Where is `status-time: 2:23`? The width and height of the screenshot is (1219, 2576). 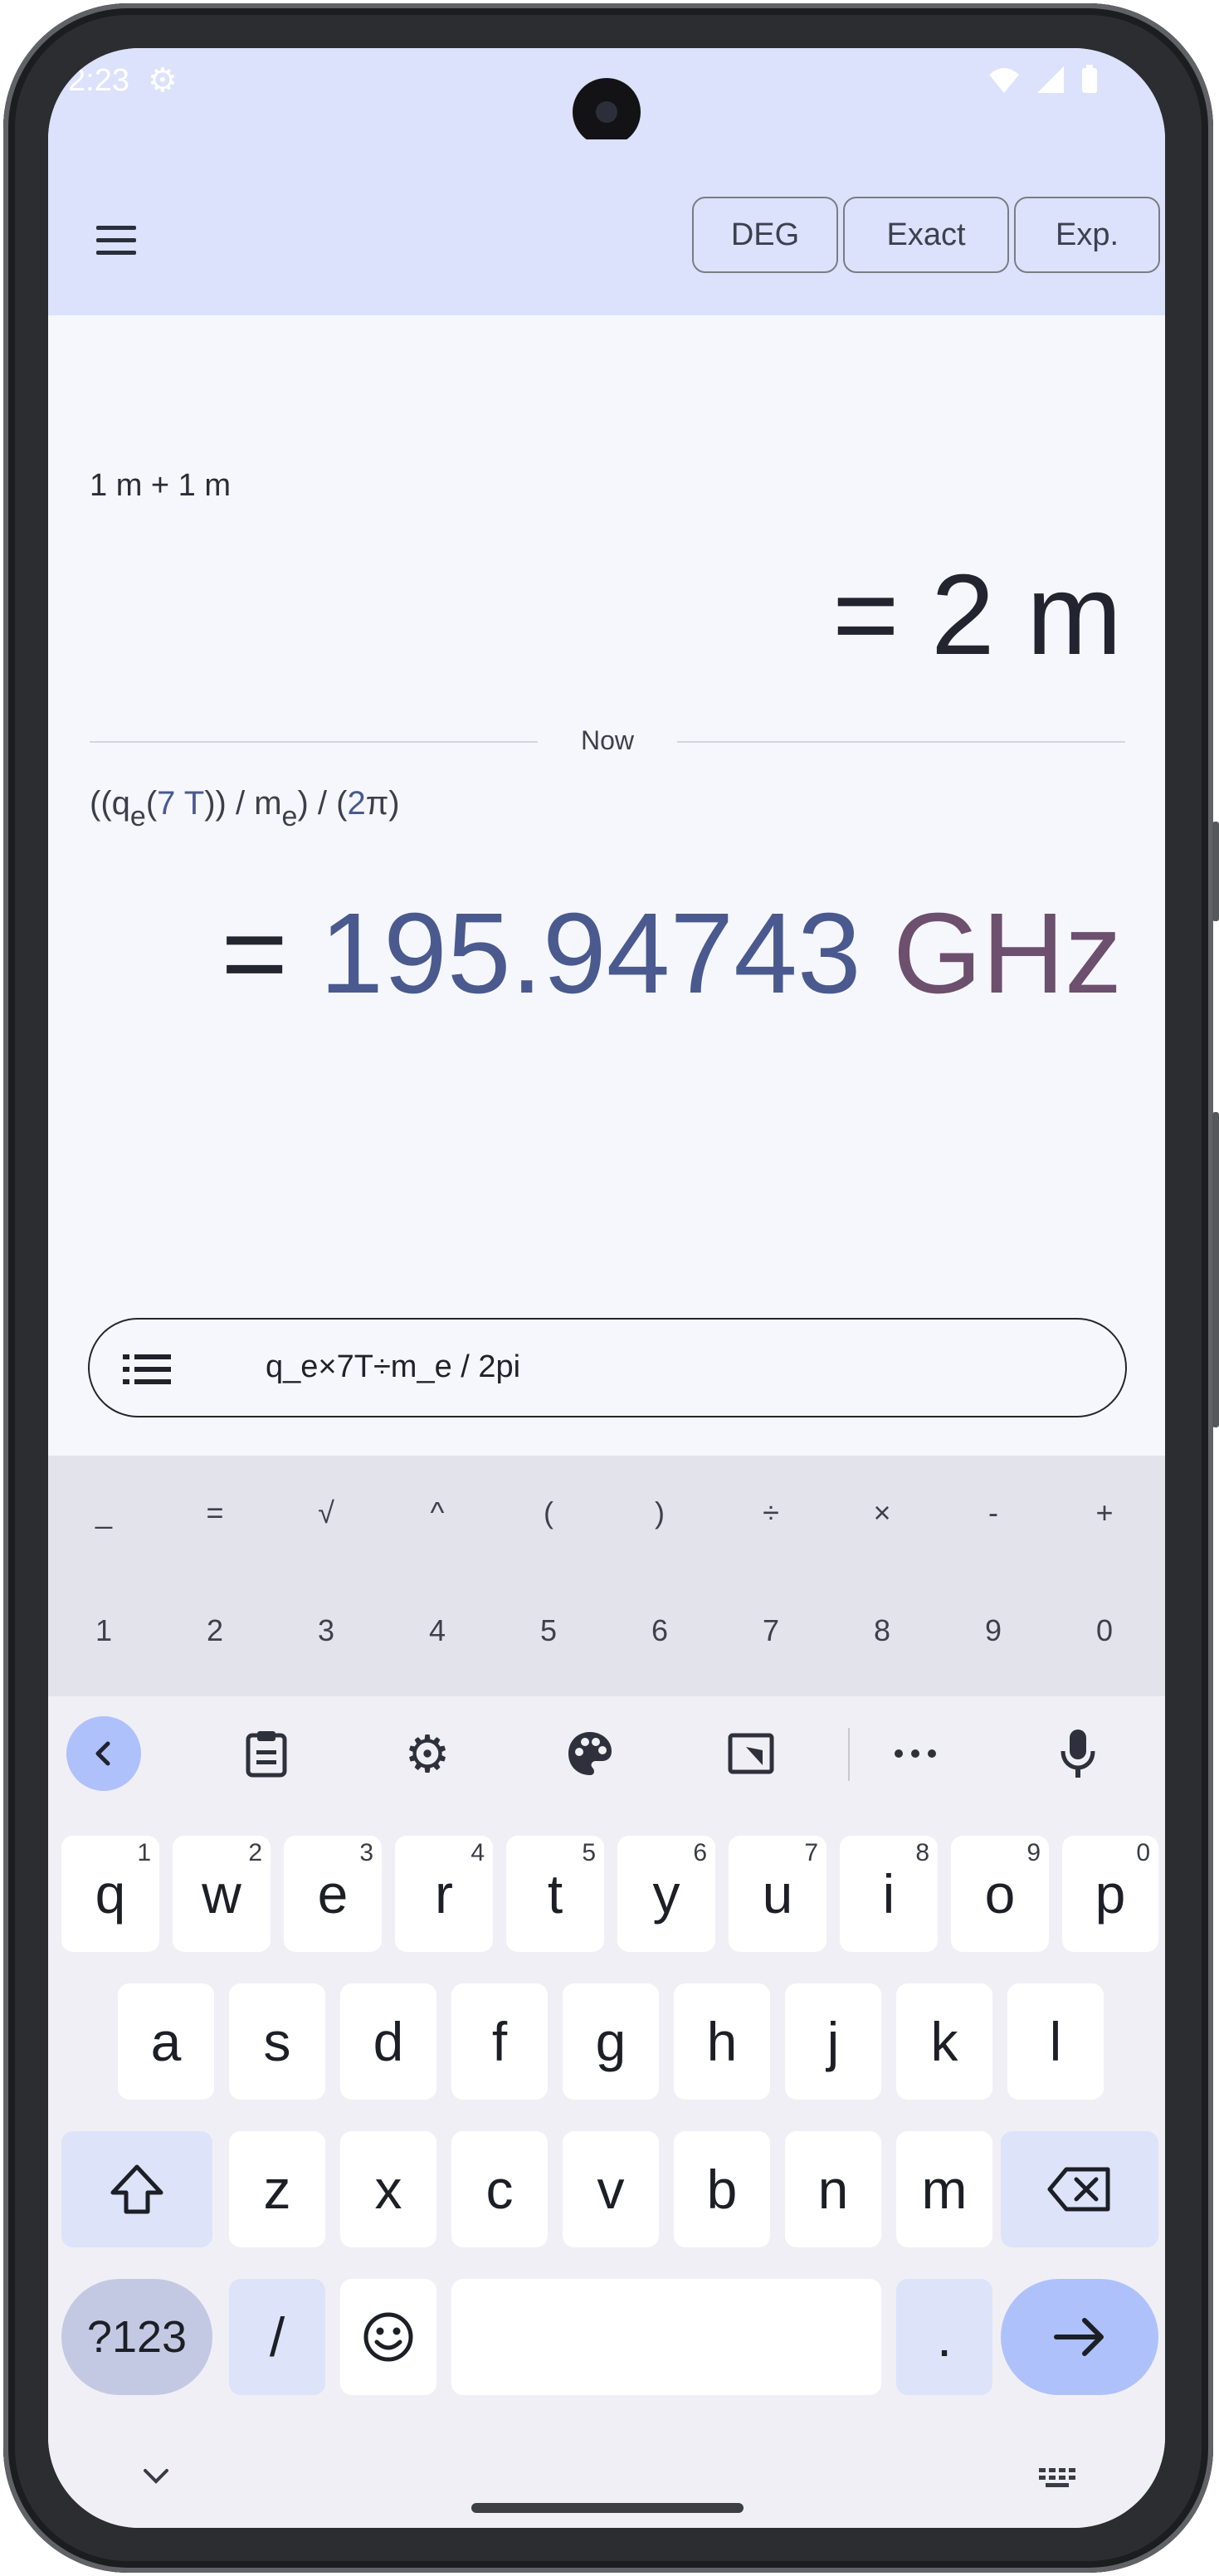 status-time: 2:23 is located at coordinates (99, 80).